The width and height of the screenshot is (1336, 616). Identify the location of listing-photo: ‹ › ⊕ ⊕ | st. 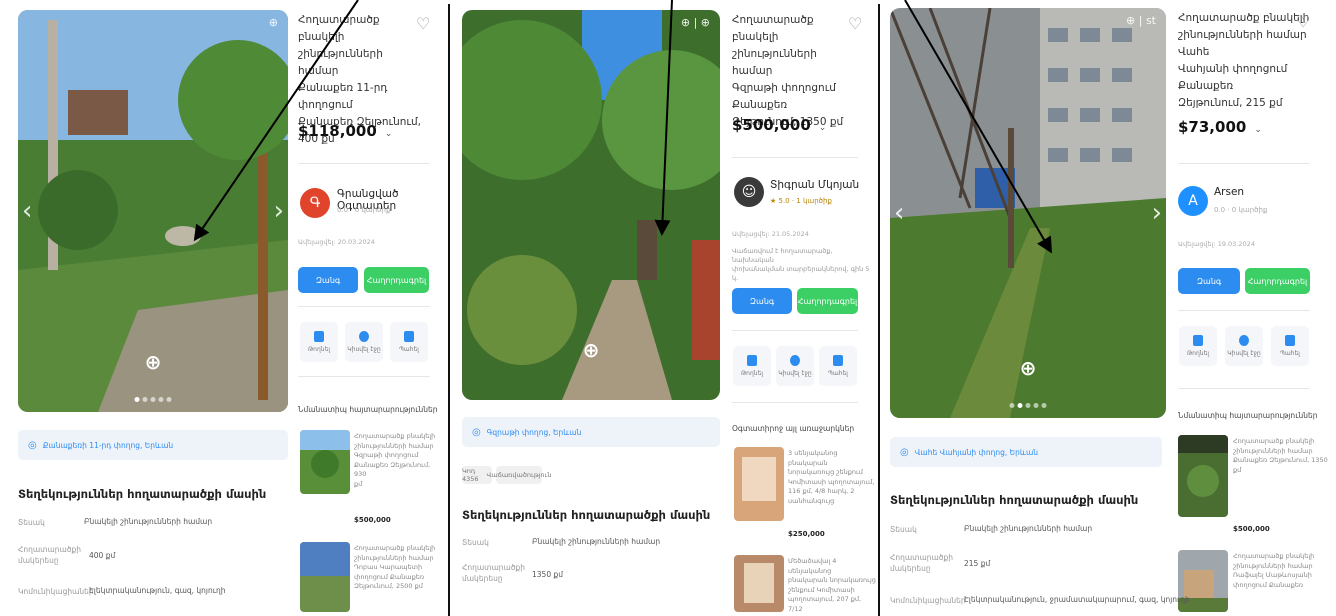
(1028, 213).